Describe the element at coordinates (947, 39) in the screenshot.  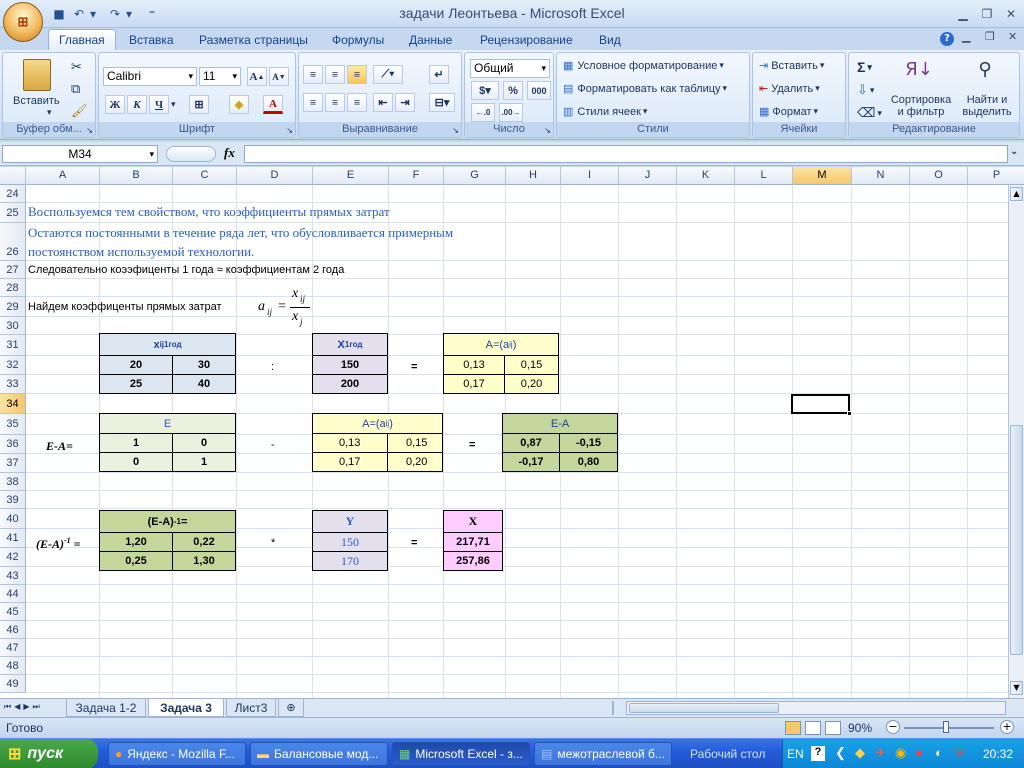
I see `help-icon: ?` at that location.